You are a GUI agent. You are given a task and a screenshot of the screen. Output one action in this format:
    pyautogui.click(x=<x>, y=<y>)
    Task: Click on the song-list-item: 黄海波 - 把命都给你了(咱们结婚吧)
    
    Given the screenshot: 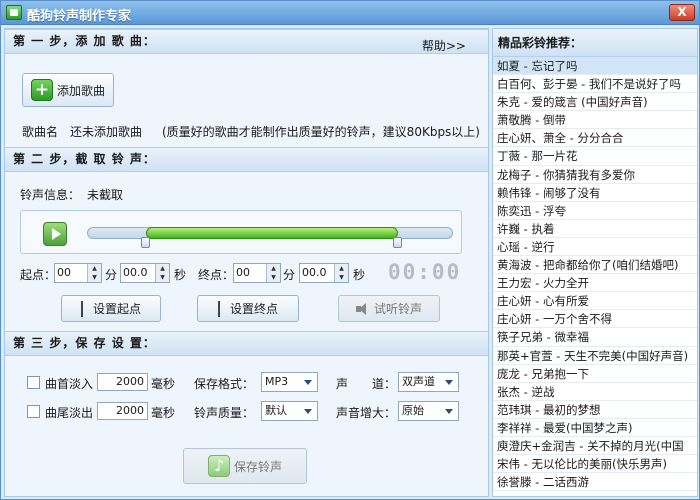 What is the action you would take?
    pyautogui.click(x=595, y=265)
    